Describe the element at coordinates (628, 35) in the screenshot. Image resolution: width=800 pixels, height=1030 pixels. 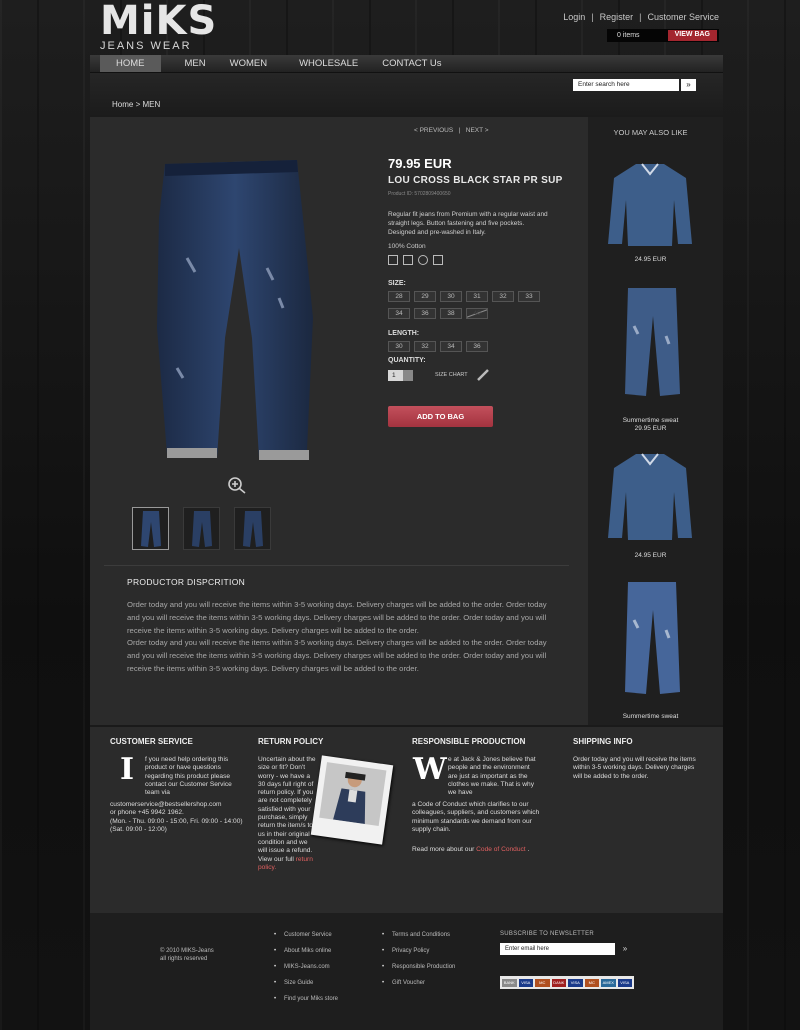
I see `cart-count: 0 items` at that location.